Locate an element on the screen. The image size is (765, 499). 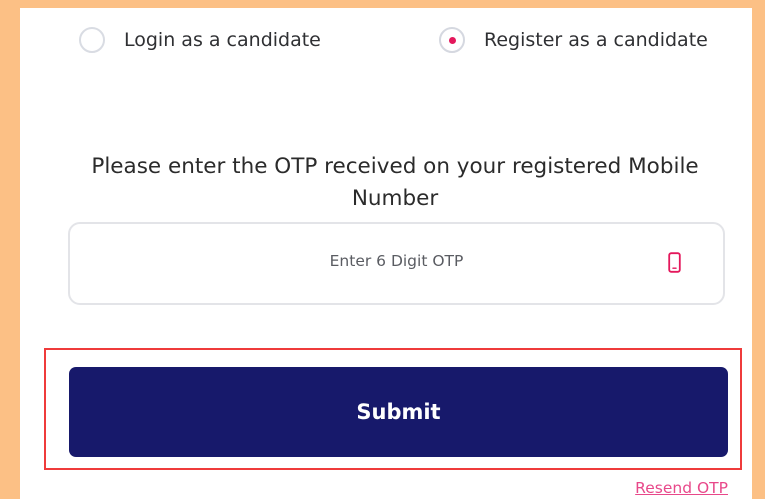
register-as-candidate-option: Register as a candidate is located at coordinates (573, 40).